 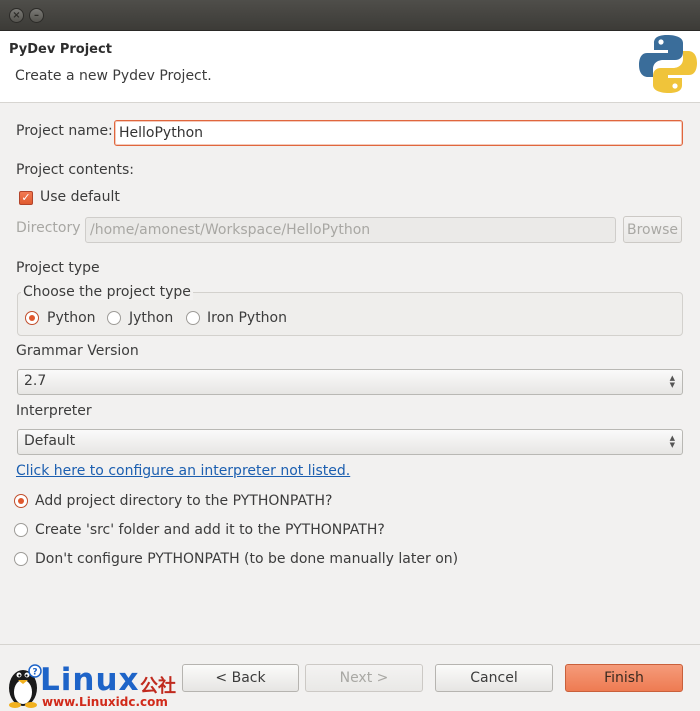 What do you see at coordinates (247, 318) in the screenshot?
I see `radio-iron-python-label: Iron Python` at bounding box center [247, 318].